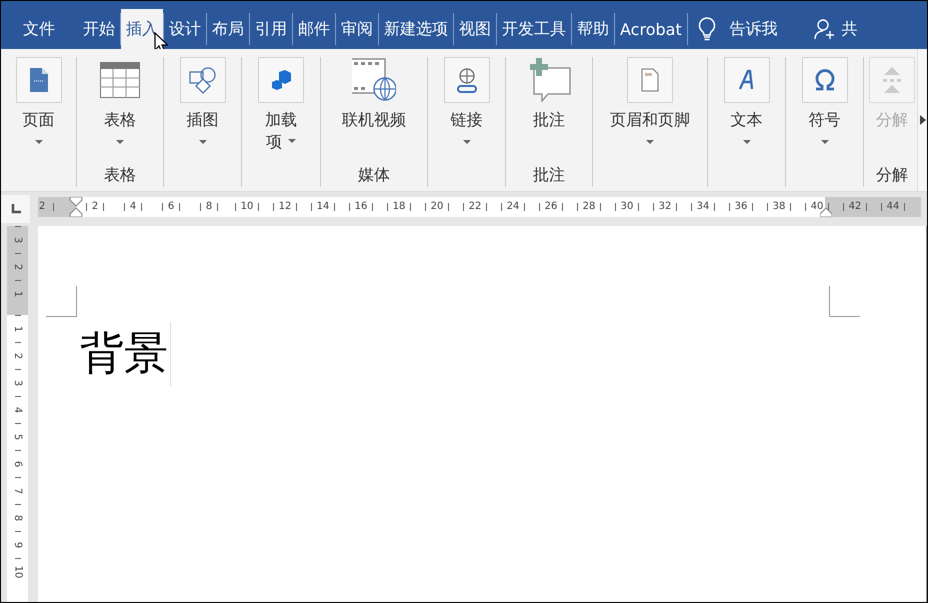 Image resolution: width=928 pixels, height=603 pixels. I want to click on ruler-number: 38, so click(779, 207).